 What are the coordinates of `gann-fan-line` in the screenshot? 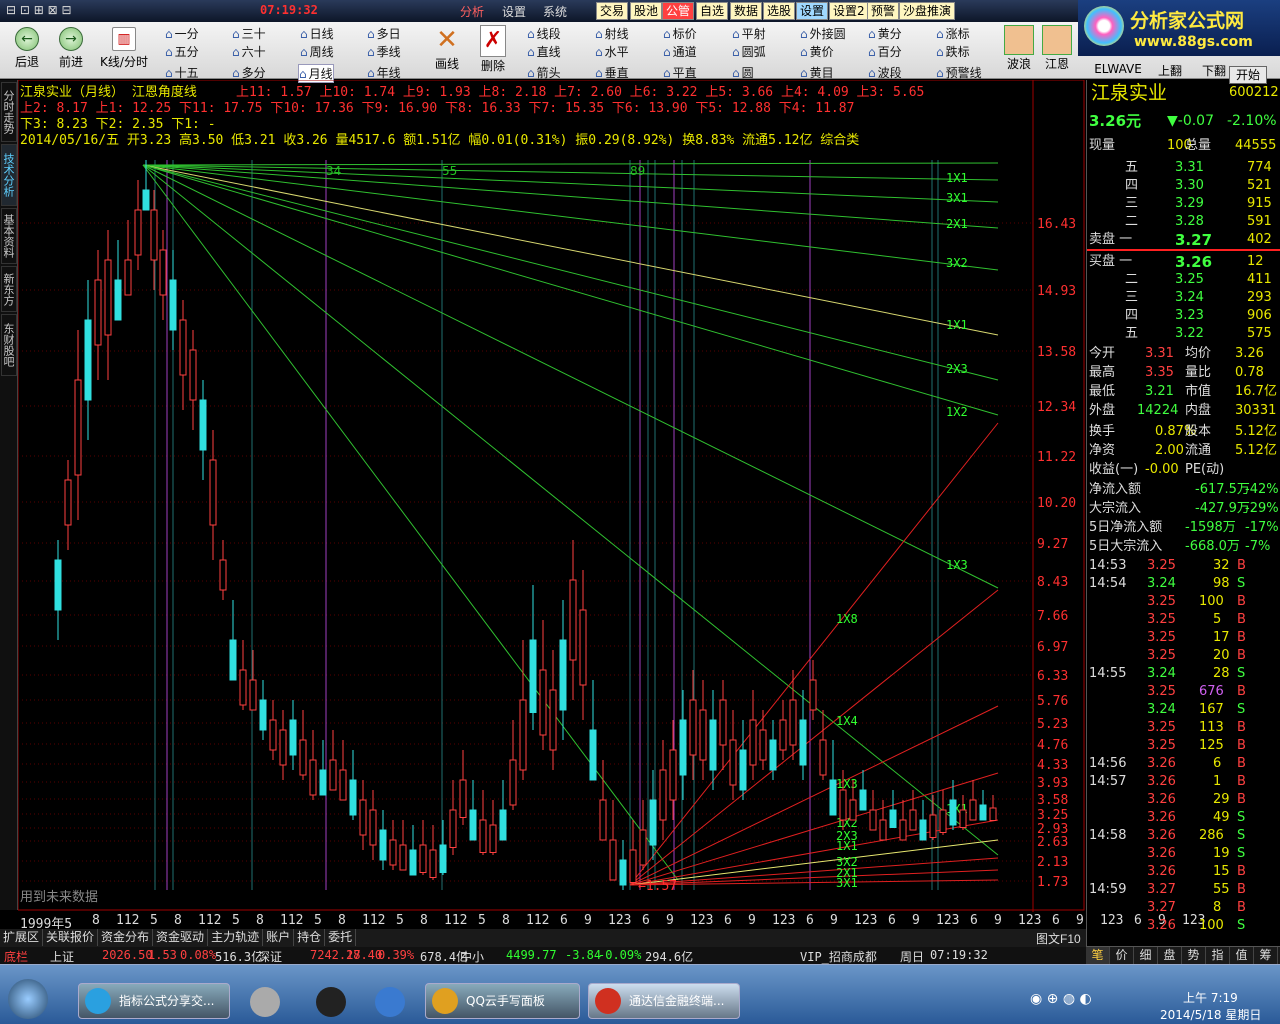 It's located at (570, 272).